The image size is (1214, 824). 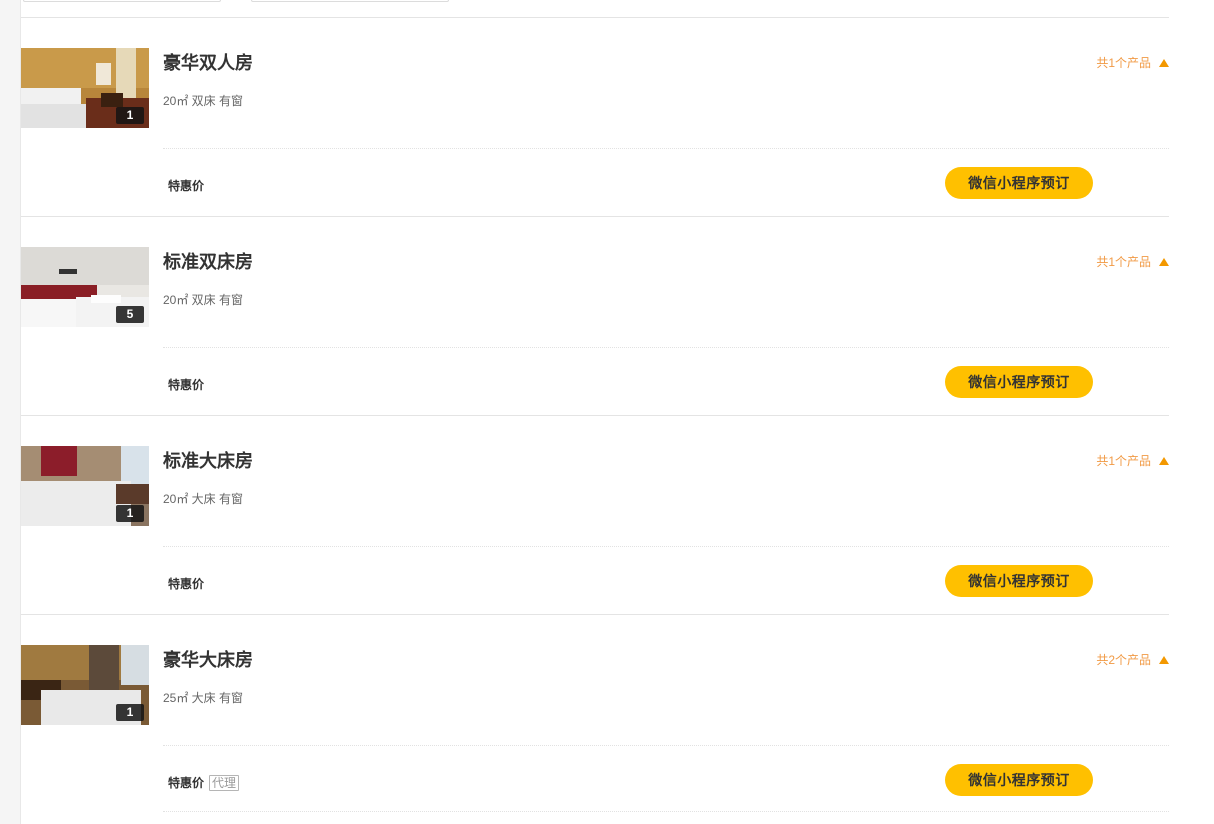 What do you see at coordinates (208, 261) in the screenshot?
I see `room-name: 标准双床房` at bounding box center [208, 261].